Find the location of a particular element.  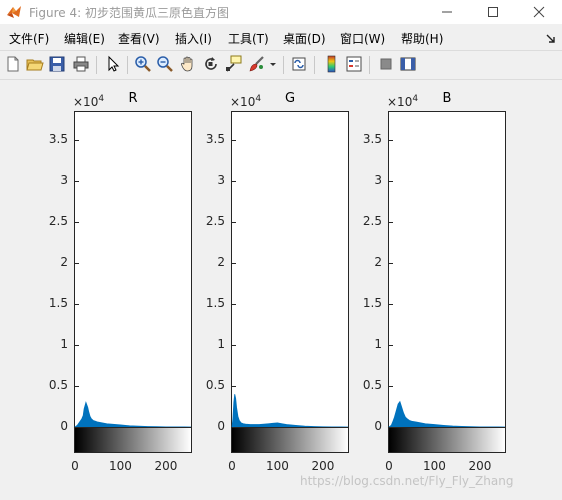

maximize-icon is located at coordinates (493, 12).